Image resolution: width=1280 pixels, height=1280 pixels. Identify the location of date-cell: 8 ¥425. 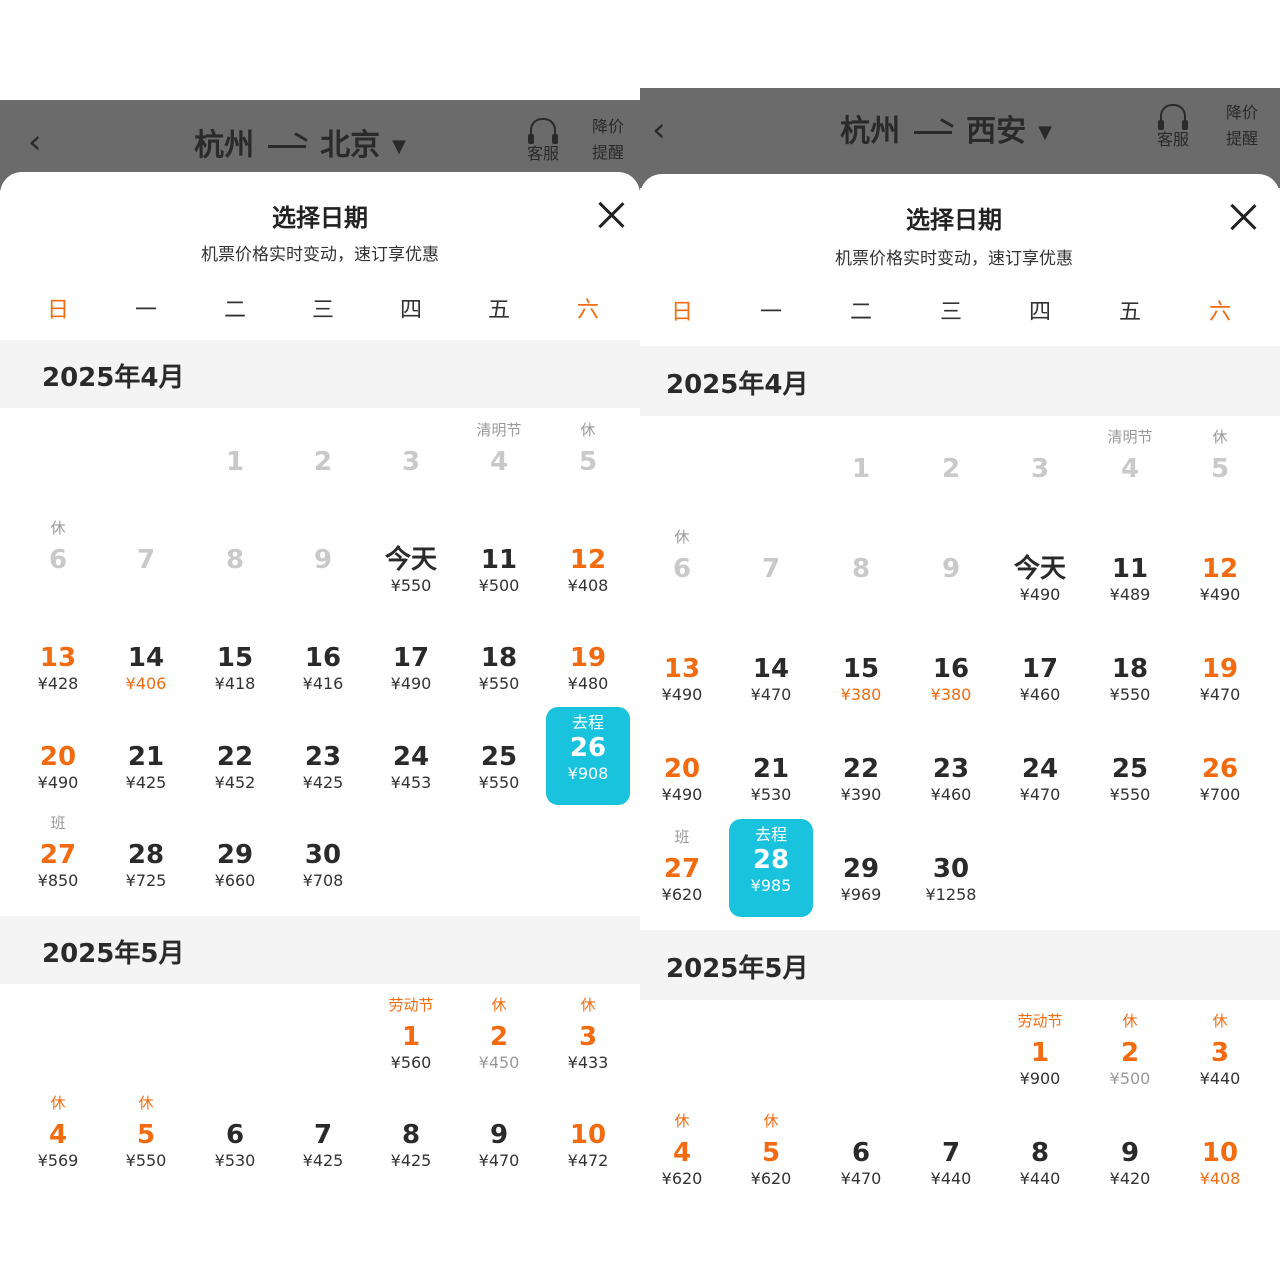
(411, 1146).